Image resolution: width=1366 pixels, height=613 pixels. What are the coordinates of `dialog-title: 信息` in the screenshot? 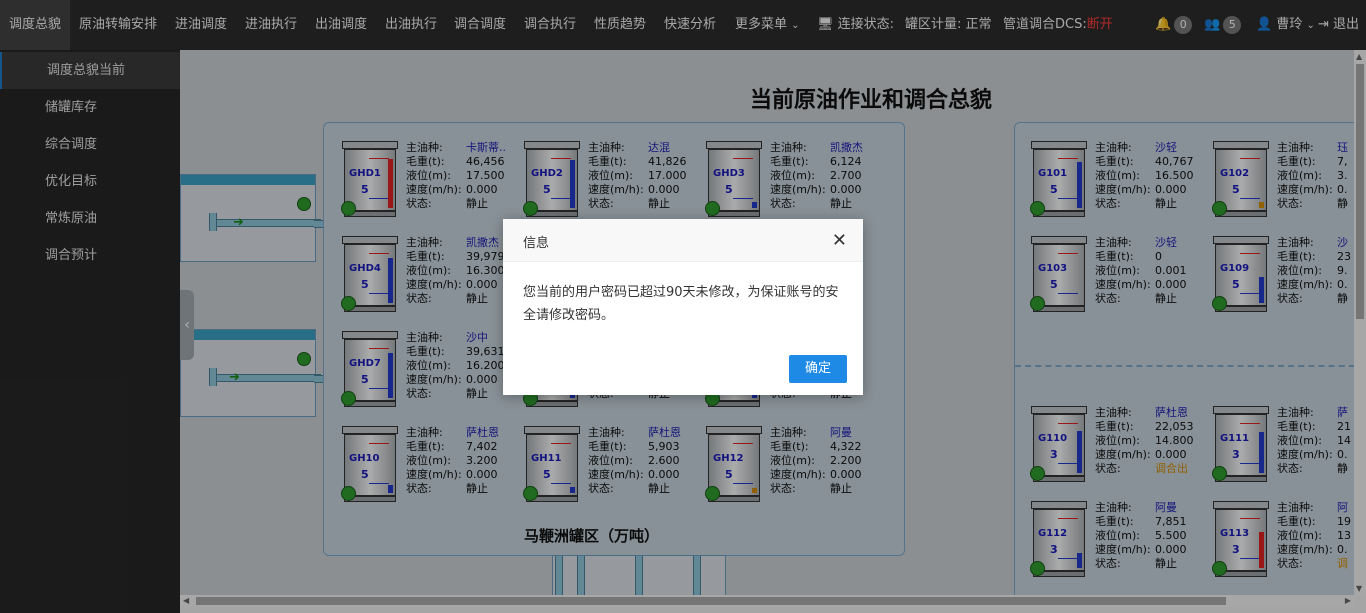 It's located at (536, 243).